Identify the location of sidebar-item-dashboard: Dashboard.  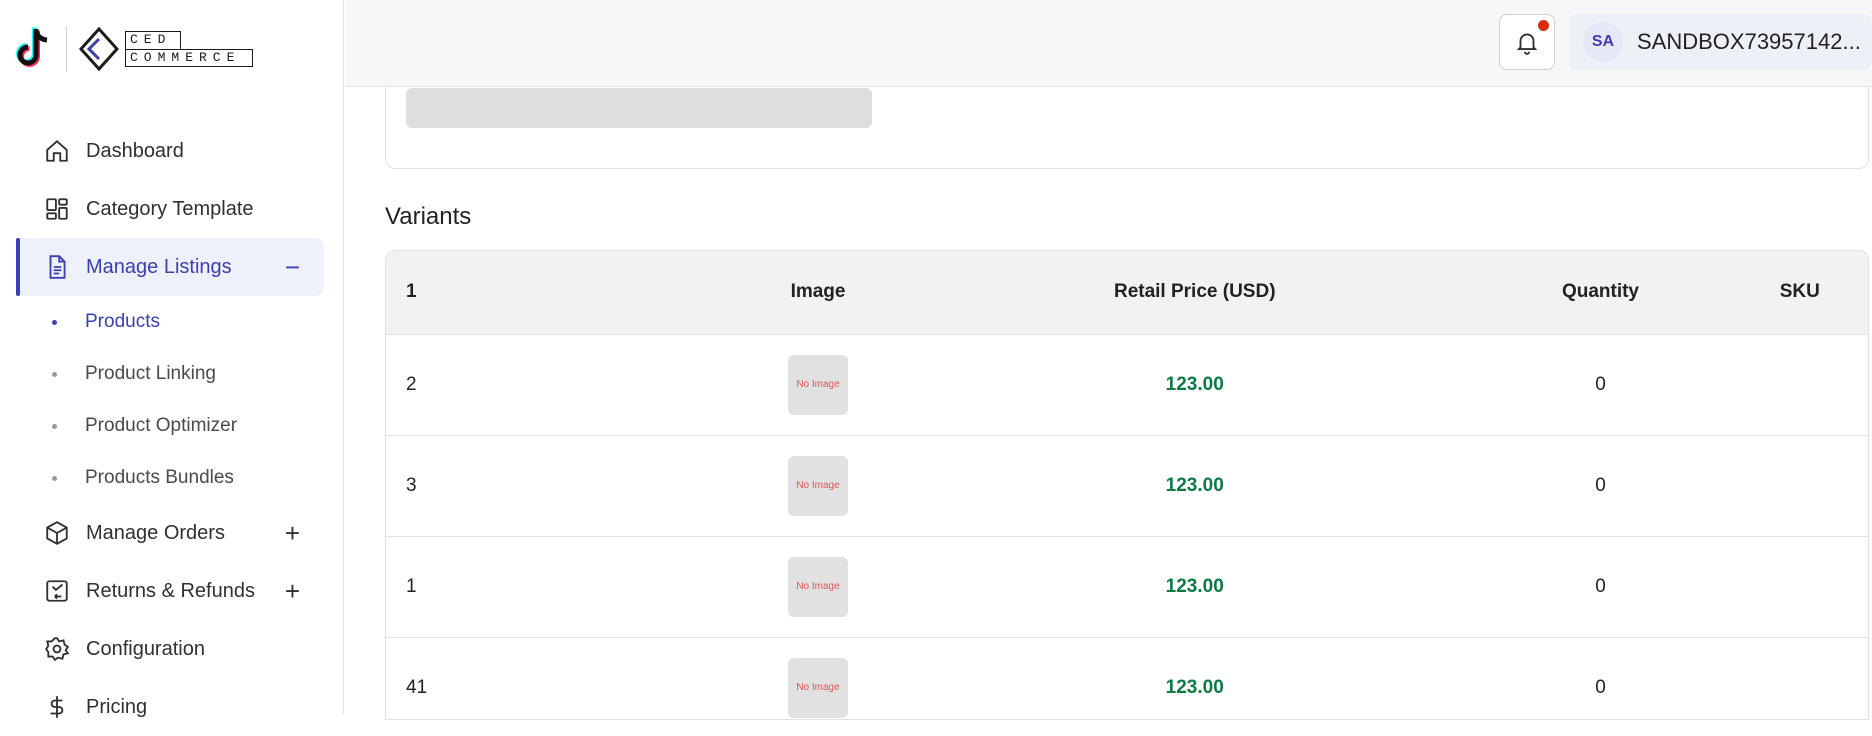
(170, 151).